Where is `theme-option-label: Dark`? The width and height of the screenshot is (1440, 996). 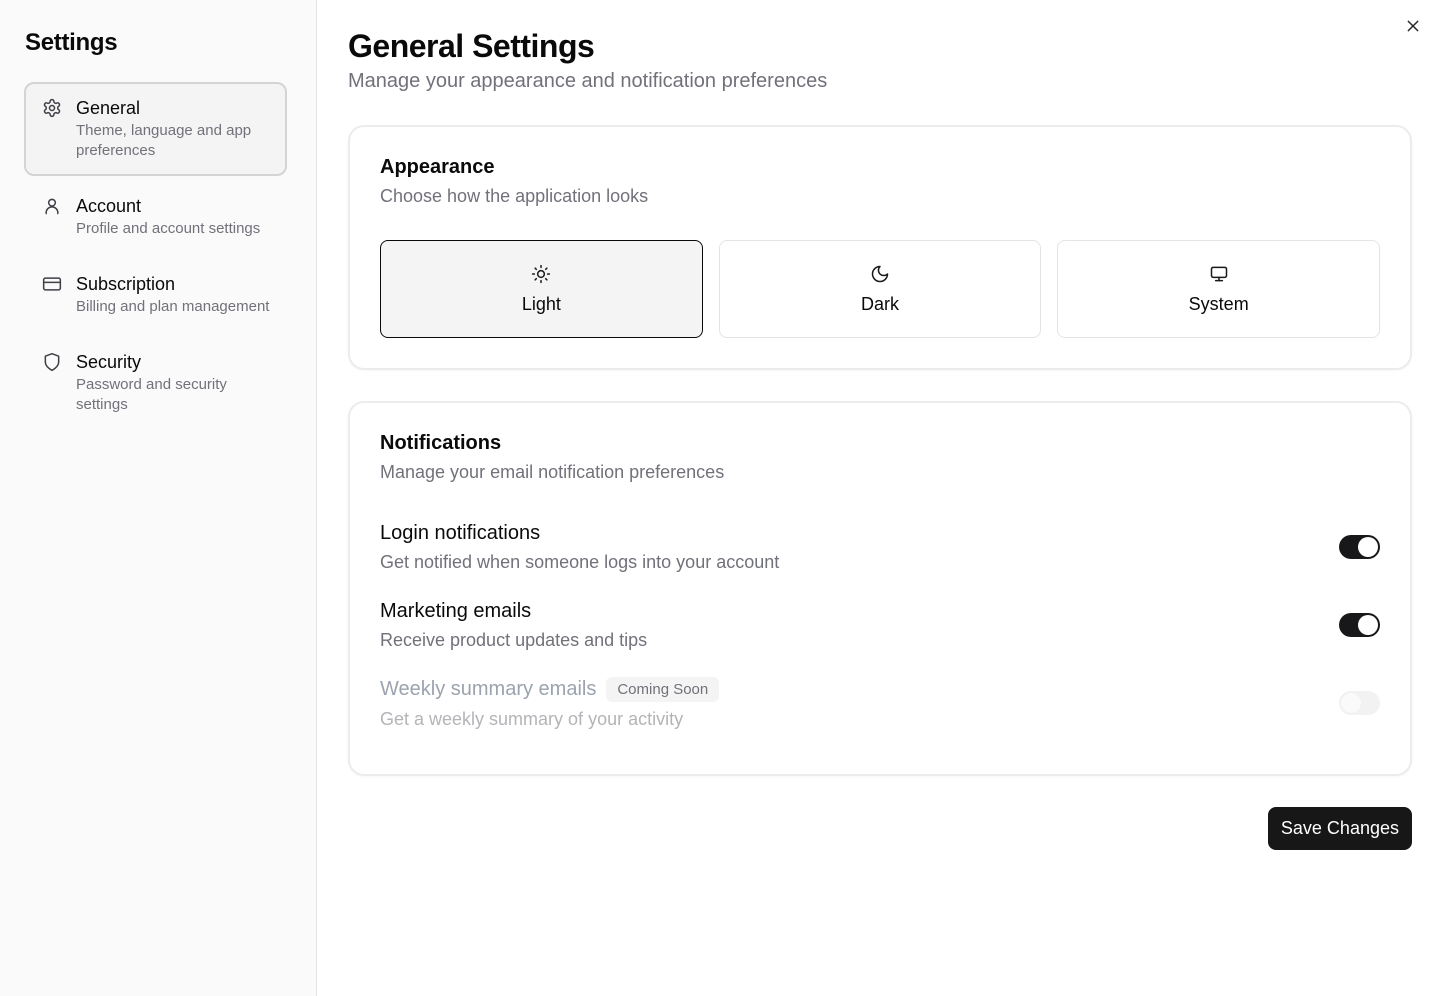
theme-option-label: Dark is located at coordinates (880, 303).